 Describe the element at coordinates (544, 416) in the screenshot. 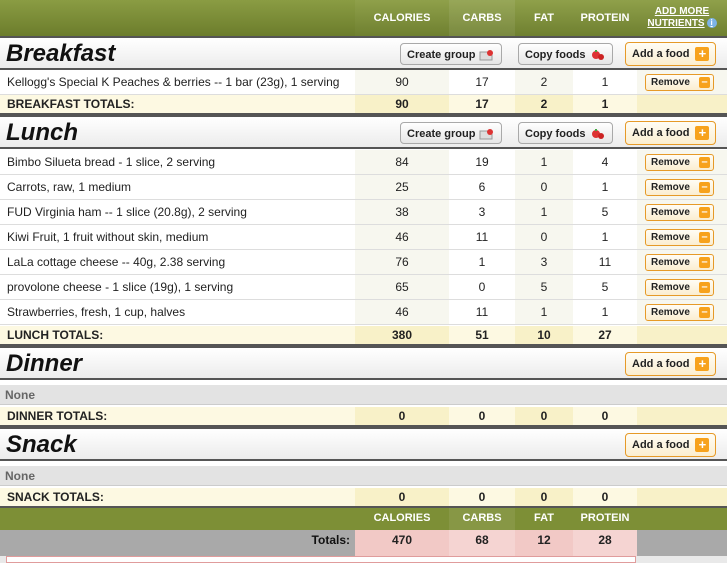

I see `totals-fat: 0` at that location.